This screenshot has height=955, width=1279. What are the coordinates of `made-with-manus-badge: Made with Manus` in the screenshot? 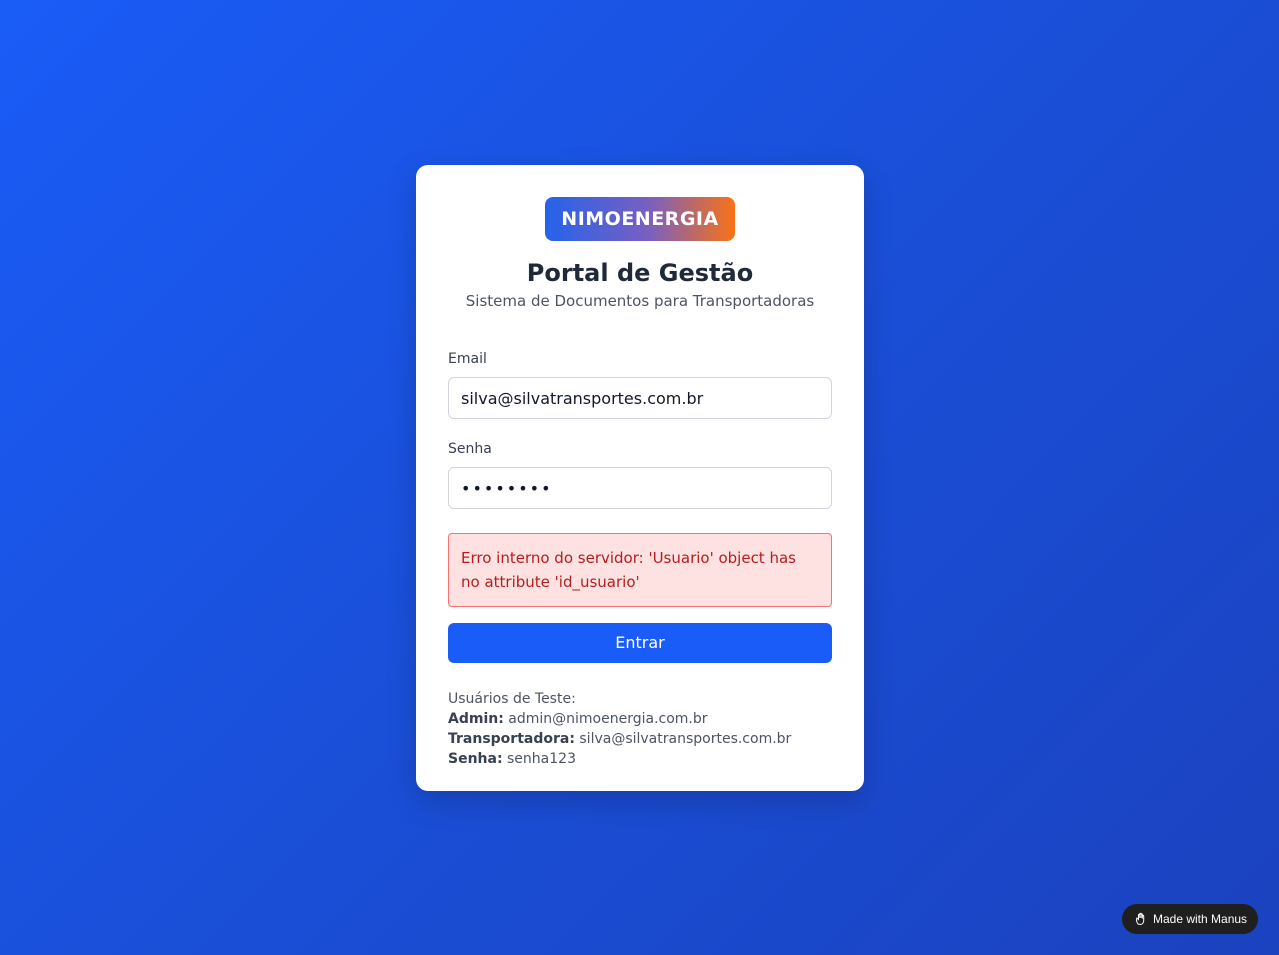 It's located at (1190, 919).